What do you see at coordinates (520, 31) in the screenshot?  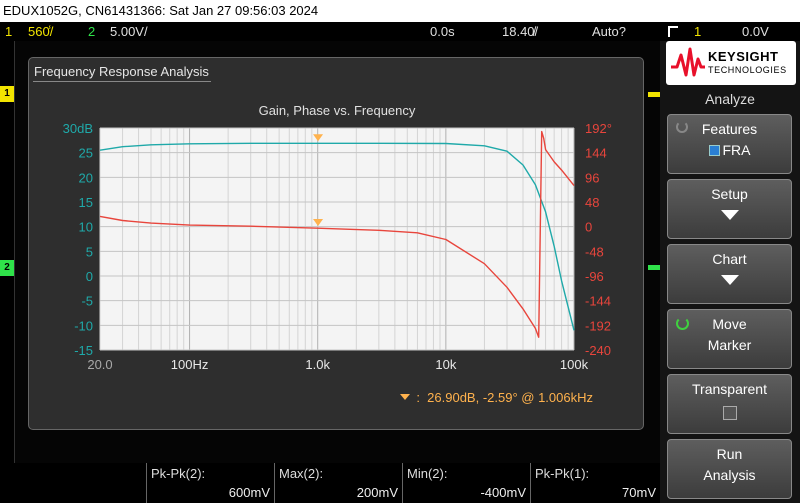 I see `timebase-scale: 18.40̸/` at bounding box center [520, 31].